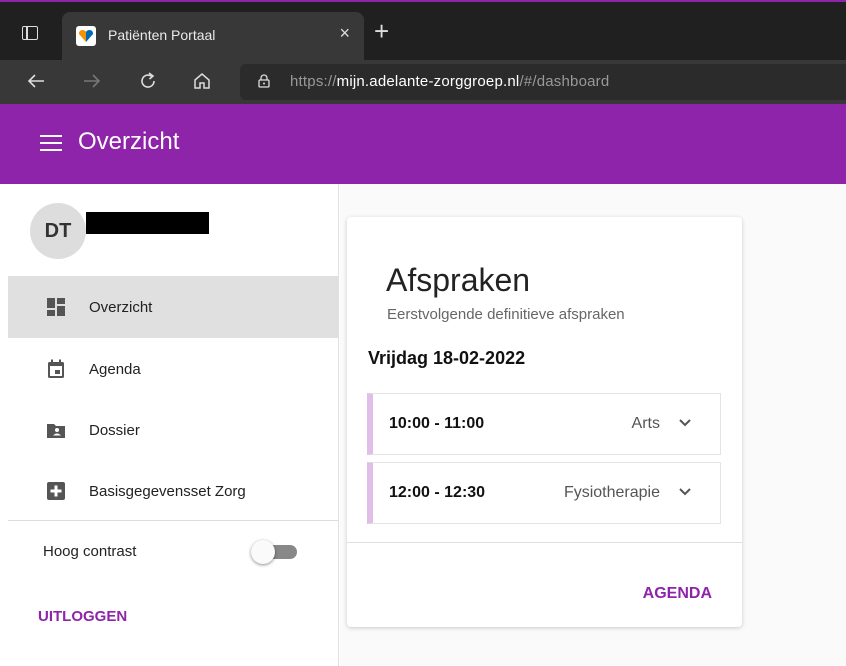 Image resolution: width=846 pixels, height=666 pixels. What do you see at coordinates (92, 81) in the screenshot?
I see `forward-icon` at bounding box center [92, 81].